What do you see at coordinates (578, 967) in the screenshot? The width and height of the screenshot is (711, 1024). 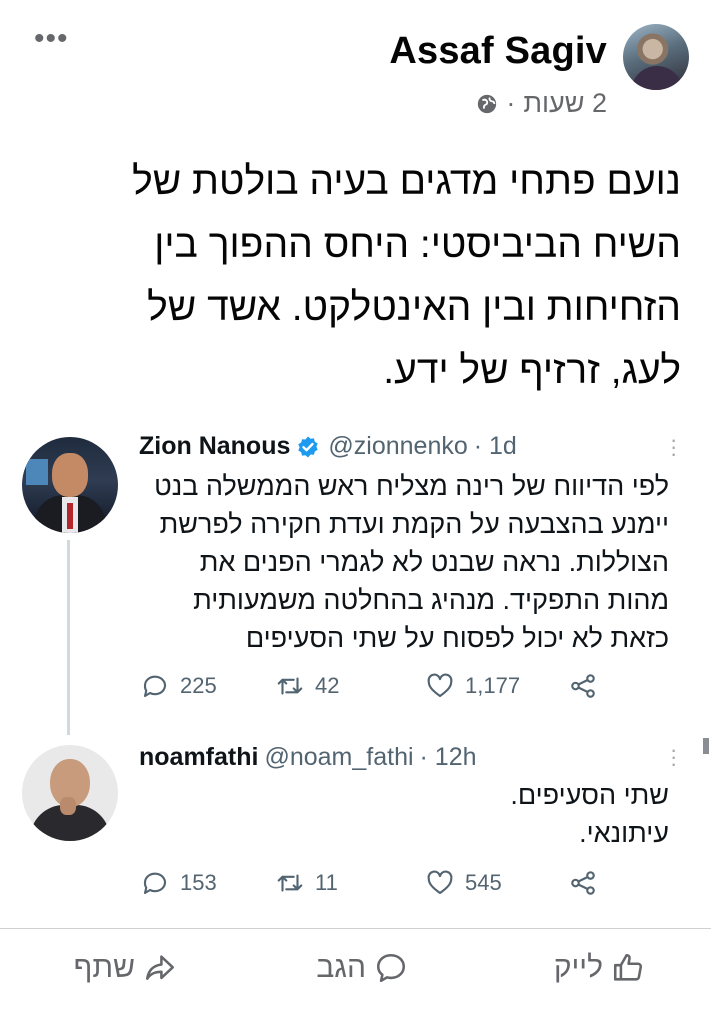 I see `like-label: לייק` at bounding box center [578, 967].